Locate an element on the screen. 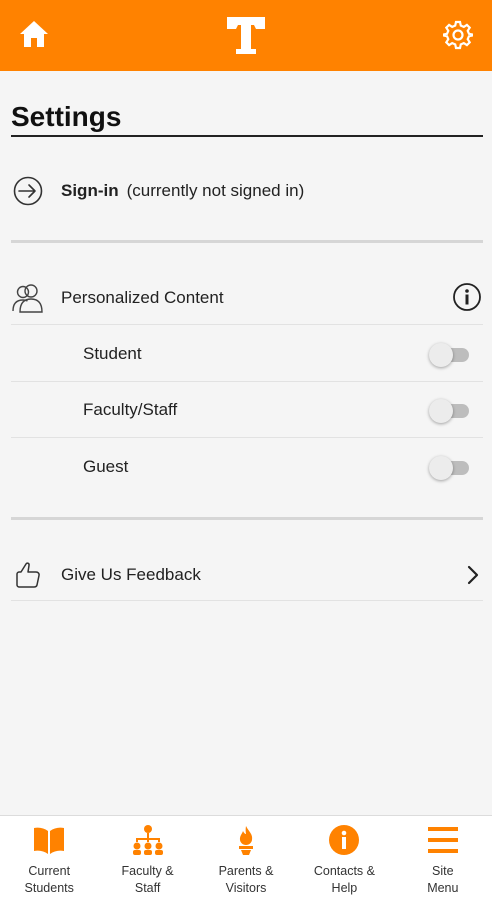 The image size is (492, 900). torch-icon is located at coordinates (246, 840).